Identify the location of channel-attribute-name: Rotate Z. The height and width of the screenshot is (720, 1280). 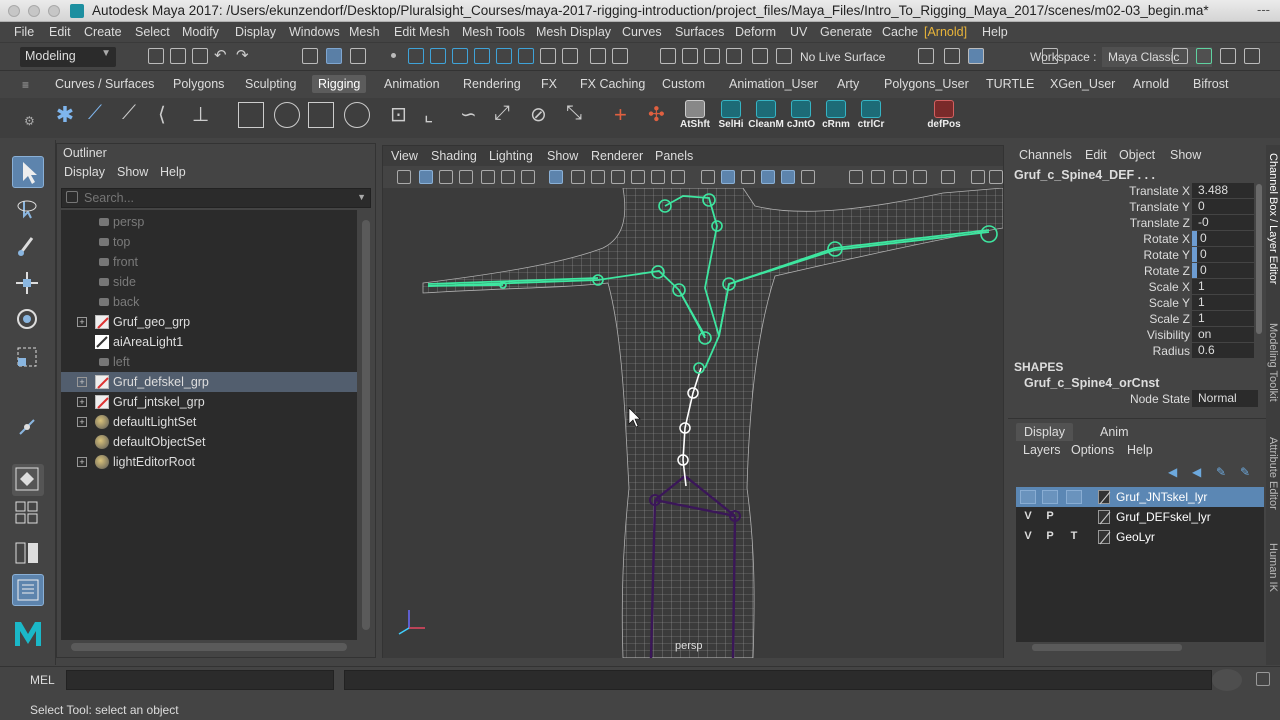
(1167, 271).